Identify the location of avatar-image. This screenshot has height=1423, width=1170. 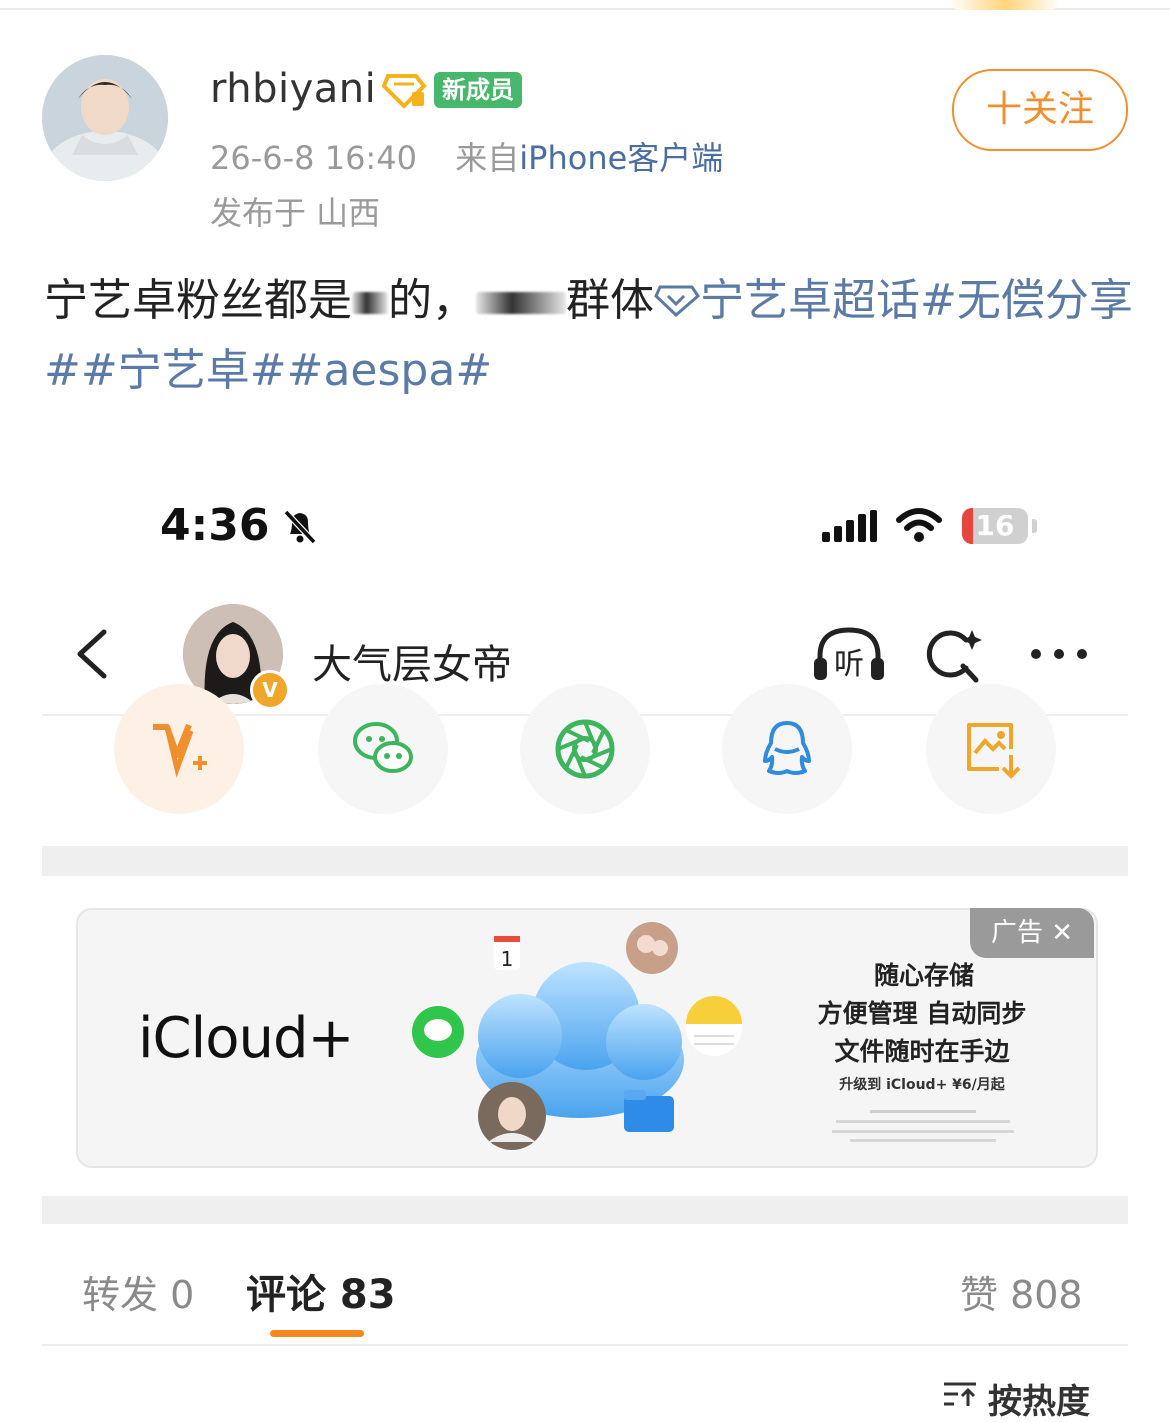
(105, 118).